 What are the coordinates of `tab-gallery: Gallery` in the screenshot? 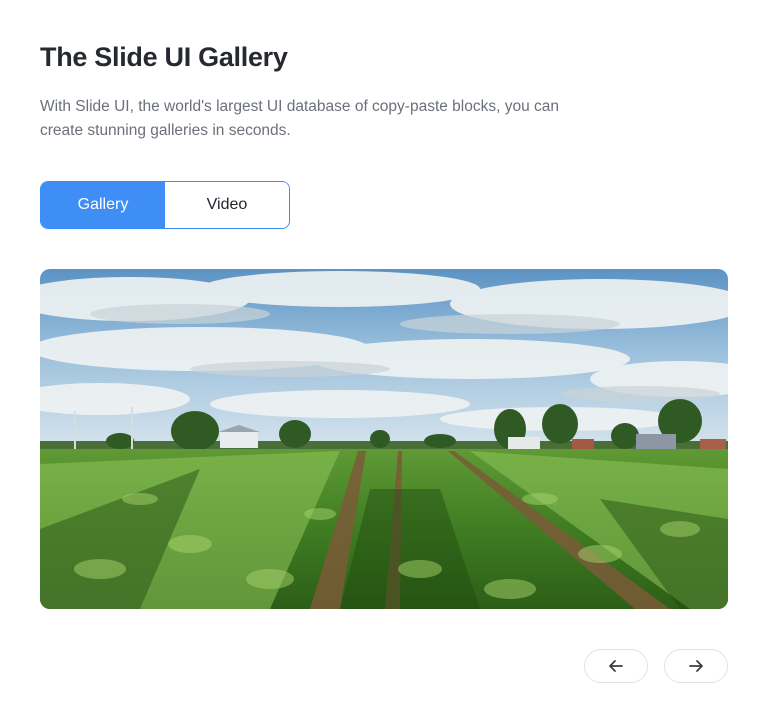 It's located at (103, 205).